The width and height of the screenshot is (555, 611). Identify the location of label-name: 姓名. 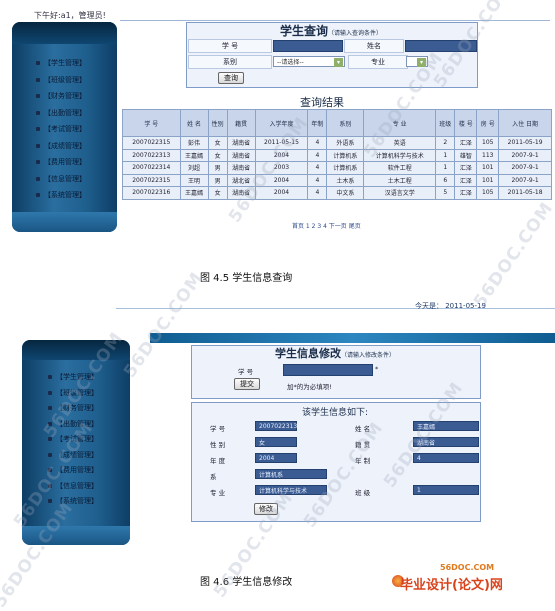
(374, 46).